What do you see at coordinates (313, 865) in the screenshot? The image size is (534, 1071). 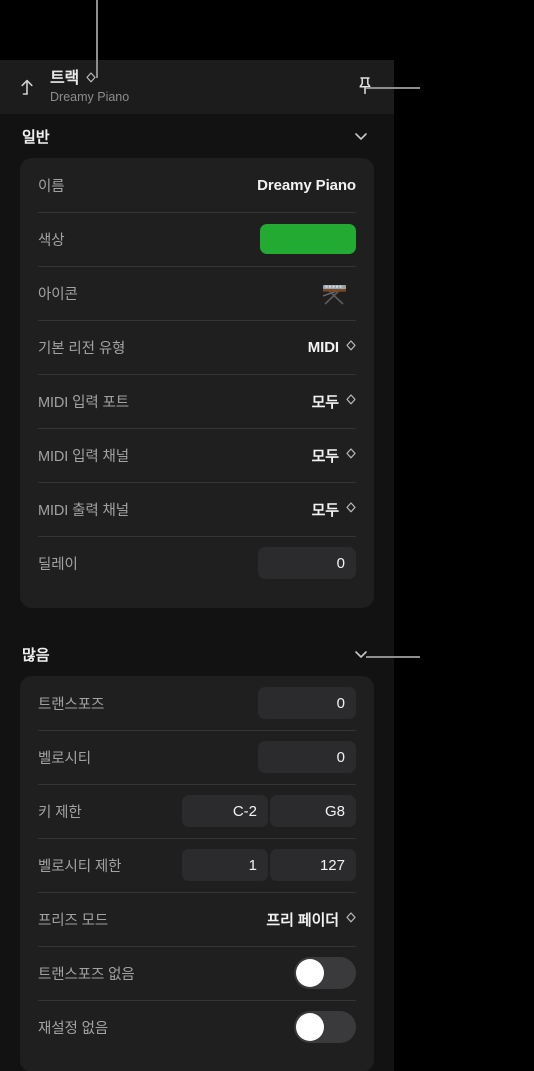 I see `velocity-limit-high-field: 127` at bounding box center [313, 865].